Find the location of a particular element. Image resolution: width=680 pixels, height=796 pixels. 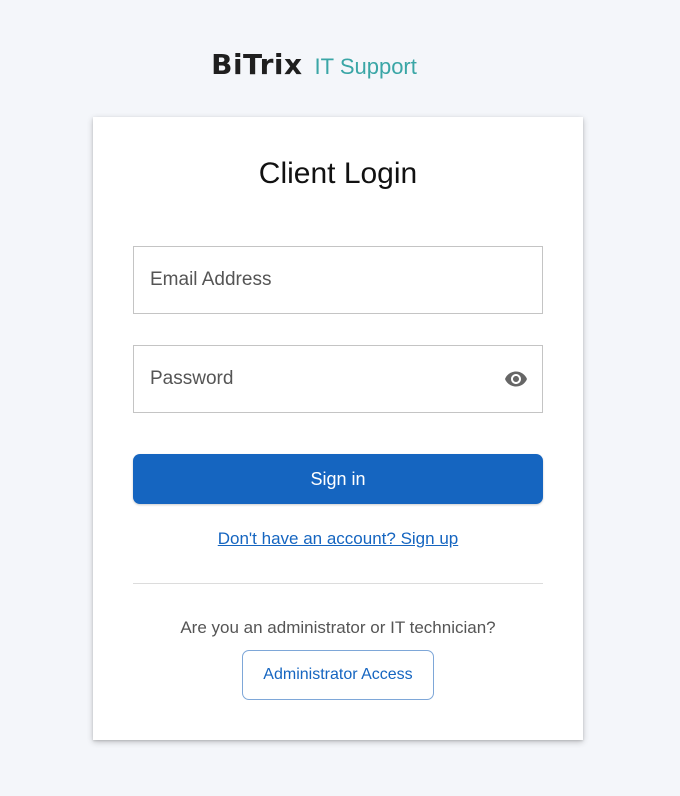

divider is located at coordinates (338, 583).